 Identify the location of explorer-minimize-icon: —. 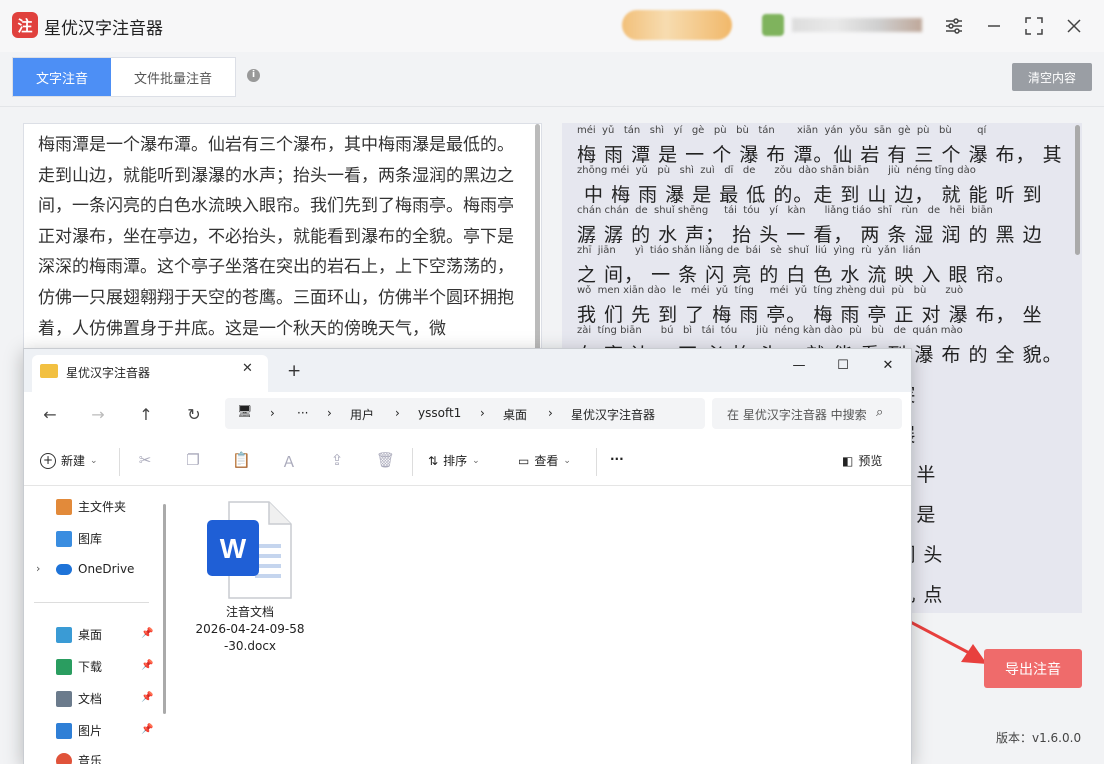
(799, 365).